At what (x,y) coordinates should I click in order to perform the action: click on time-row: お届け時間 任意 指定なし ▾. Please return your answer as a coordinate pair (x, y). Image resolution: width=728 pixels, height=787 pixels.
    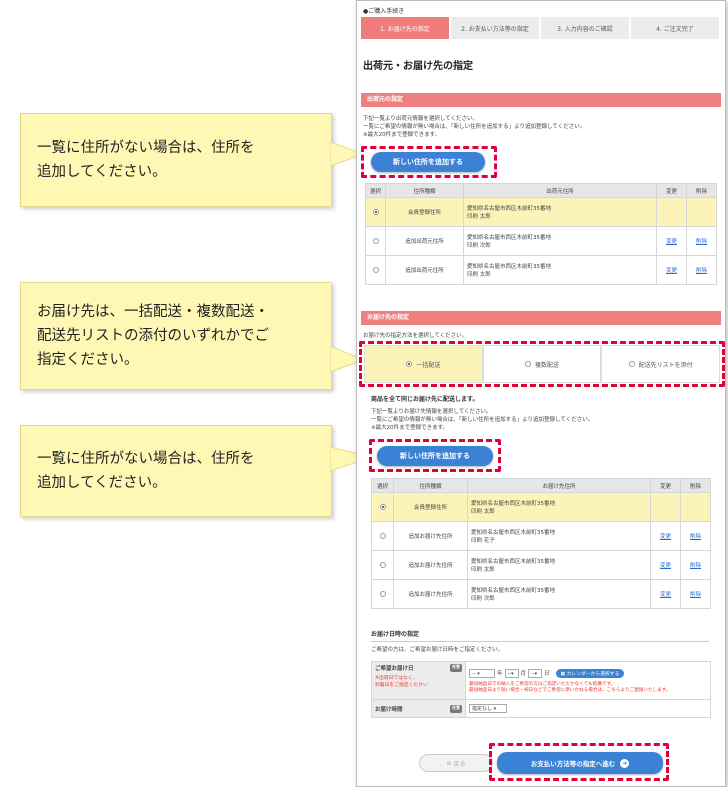
    Looking at the image, I should click on (541, 708).